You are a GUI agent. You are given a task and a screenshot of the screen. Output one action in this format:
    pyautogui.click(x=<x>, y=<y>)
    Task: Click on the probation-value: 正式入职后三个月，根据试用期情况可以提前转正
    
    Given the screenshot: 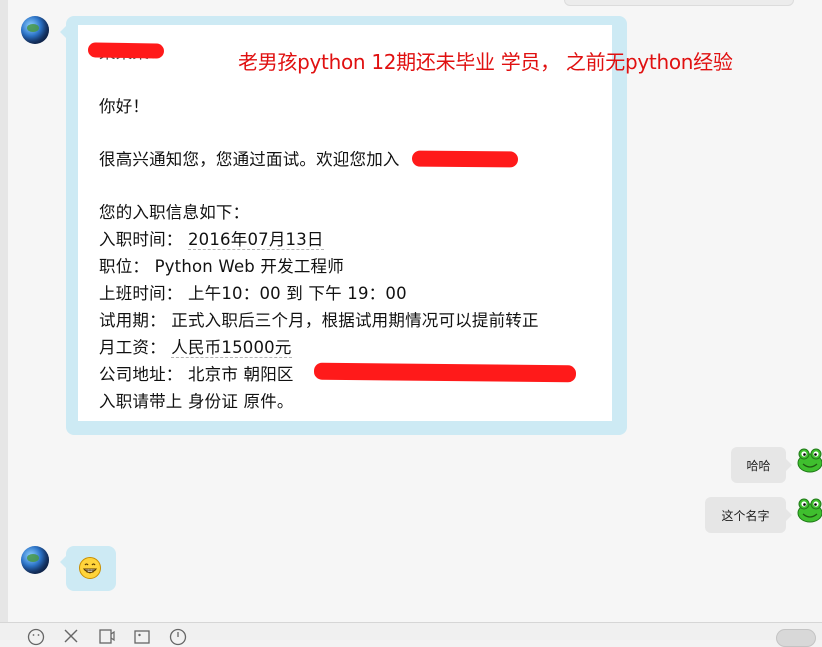 What is the action you would take?
    pyautogui.click(x=355, y=320)
    